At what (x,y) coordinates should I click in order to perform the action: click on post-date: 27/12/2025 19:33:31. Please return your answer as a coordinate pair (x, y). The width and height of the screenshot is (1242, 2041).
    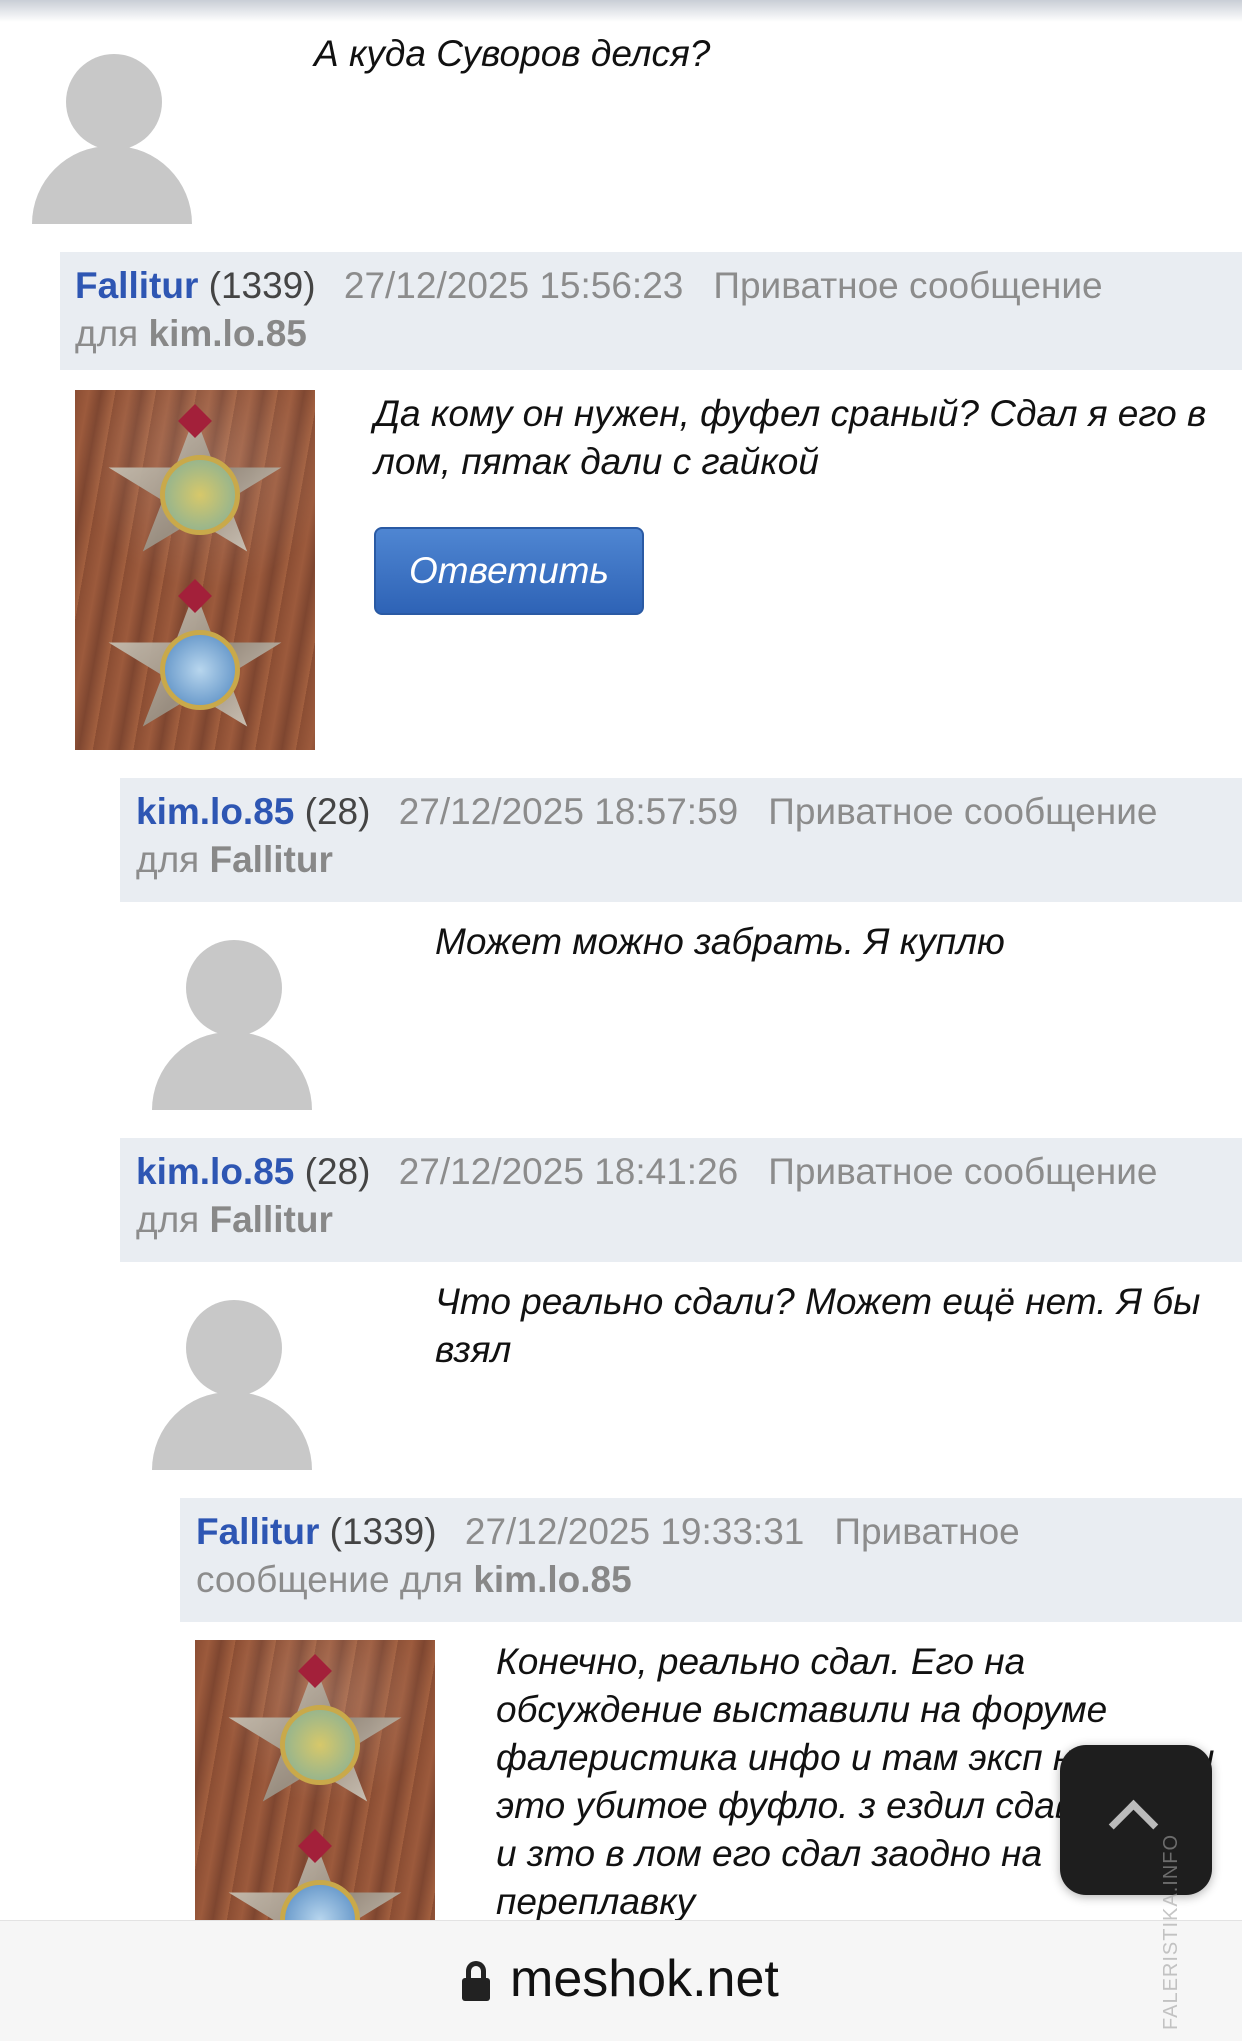
    Looking at the image, I should click on (634, 1531).